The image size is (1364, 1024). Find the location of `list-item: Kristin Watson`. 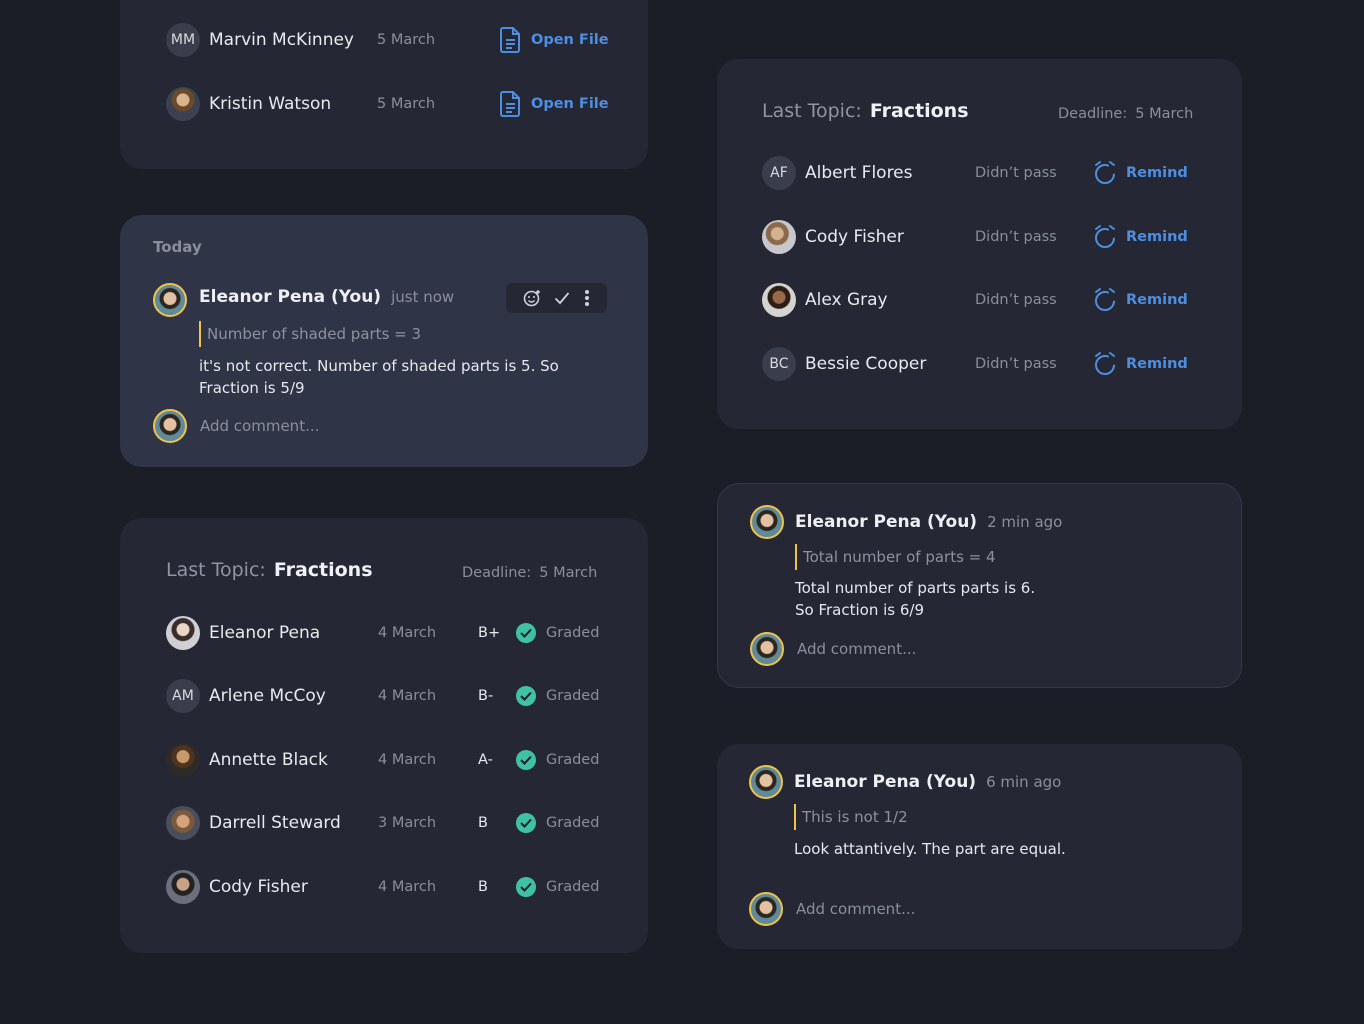

list-item: Kristin Watson is located at coordinates (248, 104).